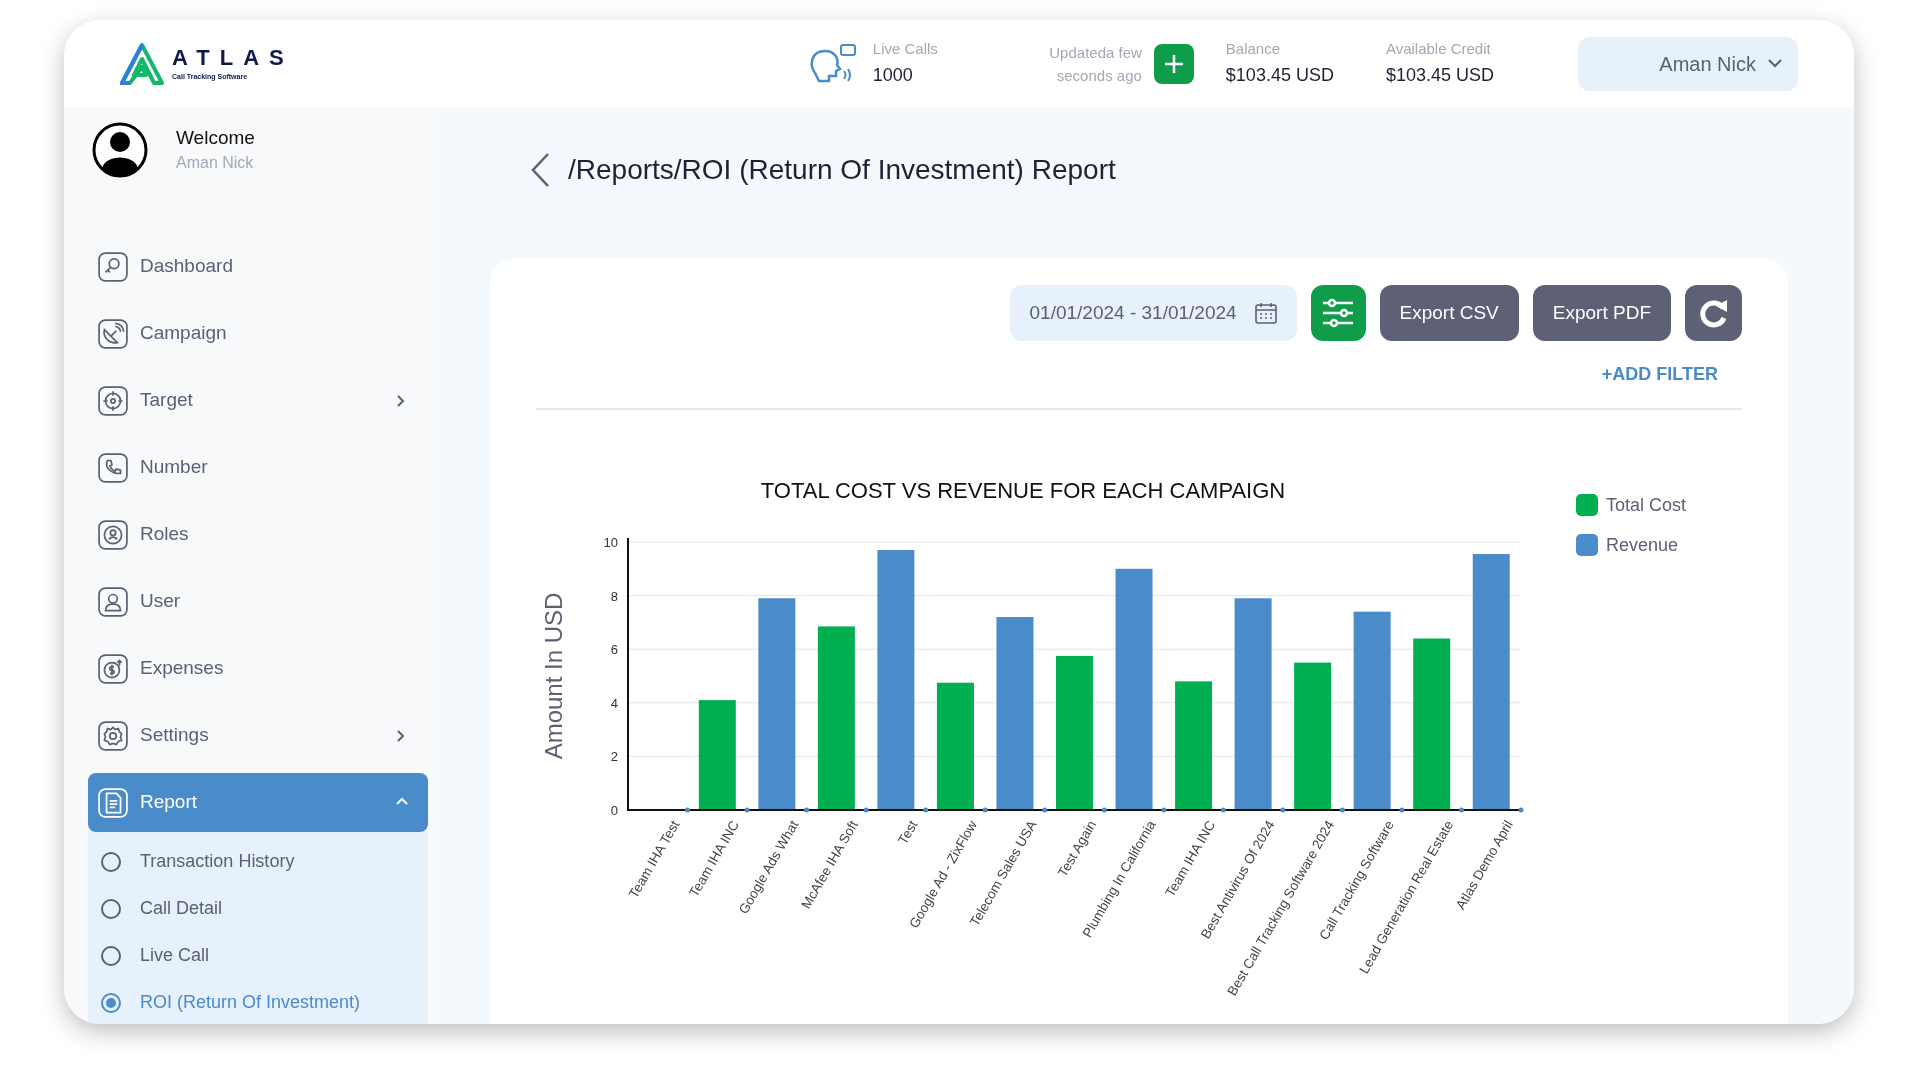 The image size is (1920, 1080). I want to click on legend-label: Total Cost, so click(1646, 505).